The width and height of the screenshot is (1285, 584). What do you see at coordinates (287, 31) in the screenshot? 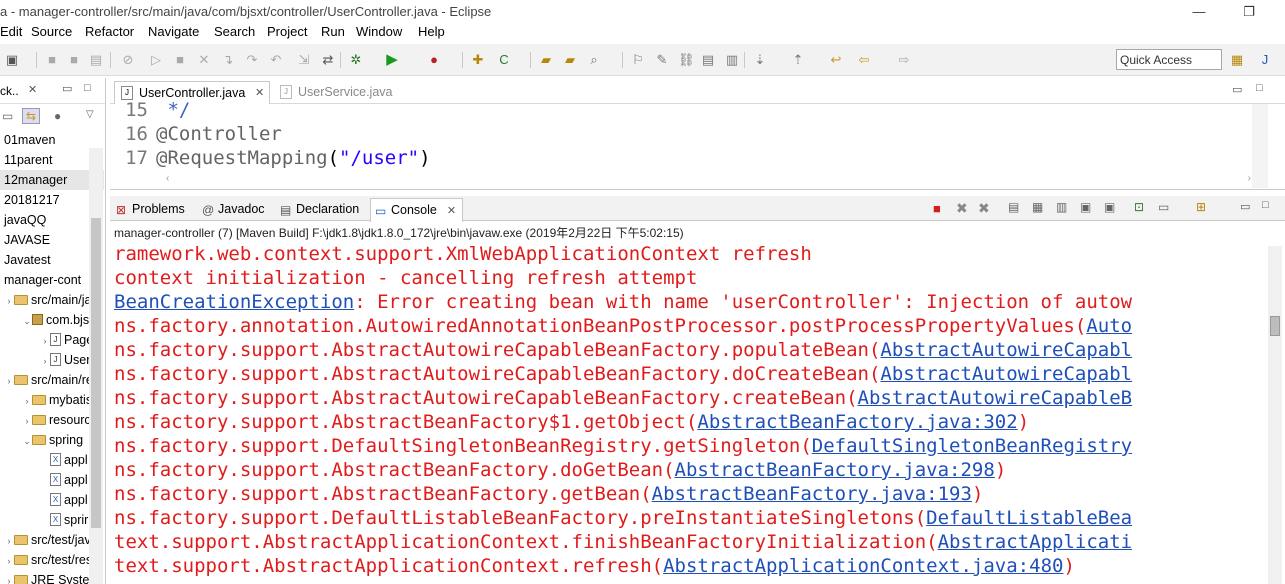
I see `menu-project: Project` at bounding box center [287, 31].